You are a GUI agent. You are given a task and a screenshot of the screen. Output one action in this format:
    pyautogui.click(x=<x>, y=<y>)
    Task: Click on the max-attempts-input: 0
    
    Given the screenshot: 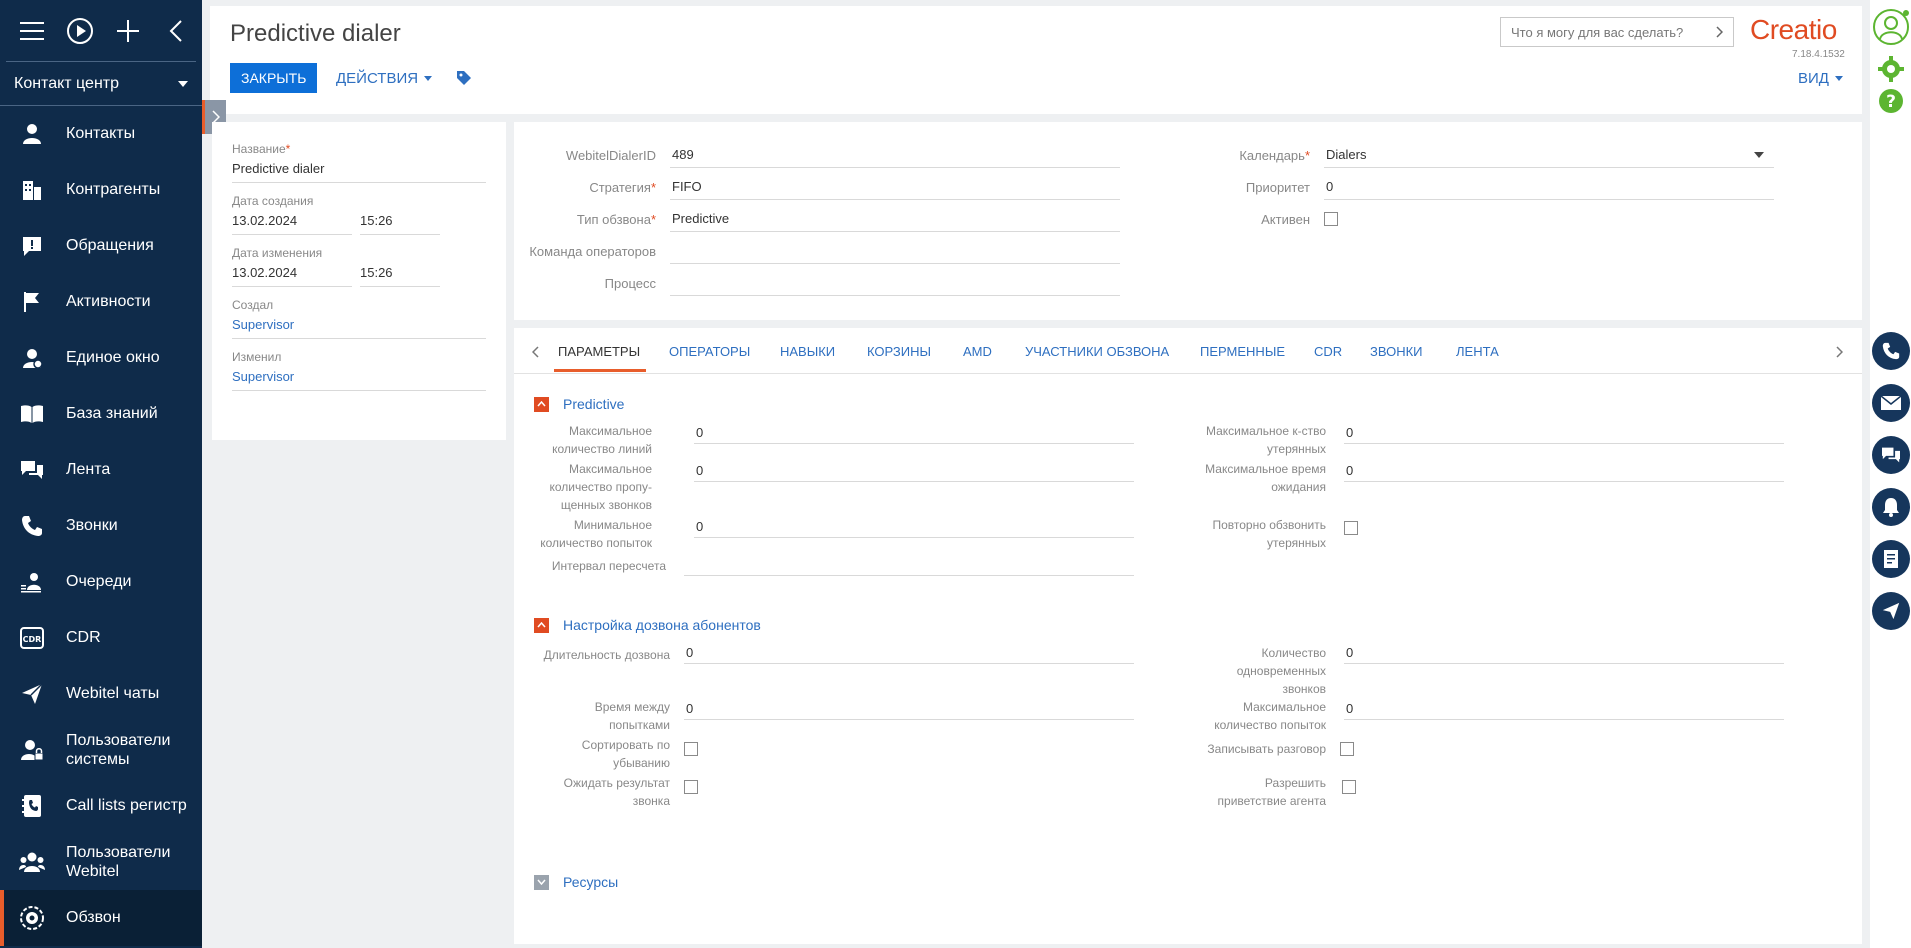 What is the action you would take?
    pyautogui.click(x=1564, y=709)
    